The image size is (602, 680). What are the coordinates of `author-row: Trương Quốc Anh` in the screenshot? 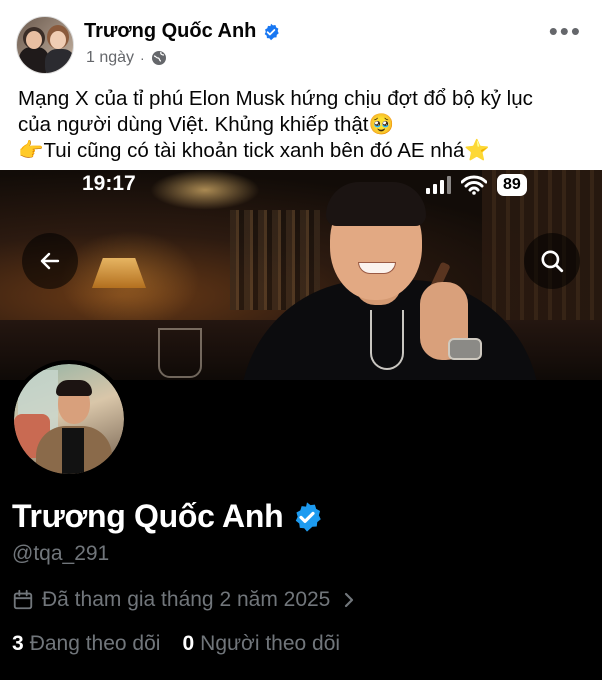 It's located at (182, 31).